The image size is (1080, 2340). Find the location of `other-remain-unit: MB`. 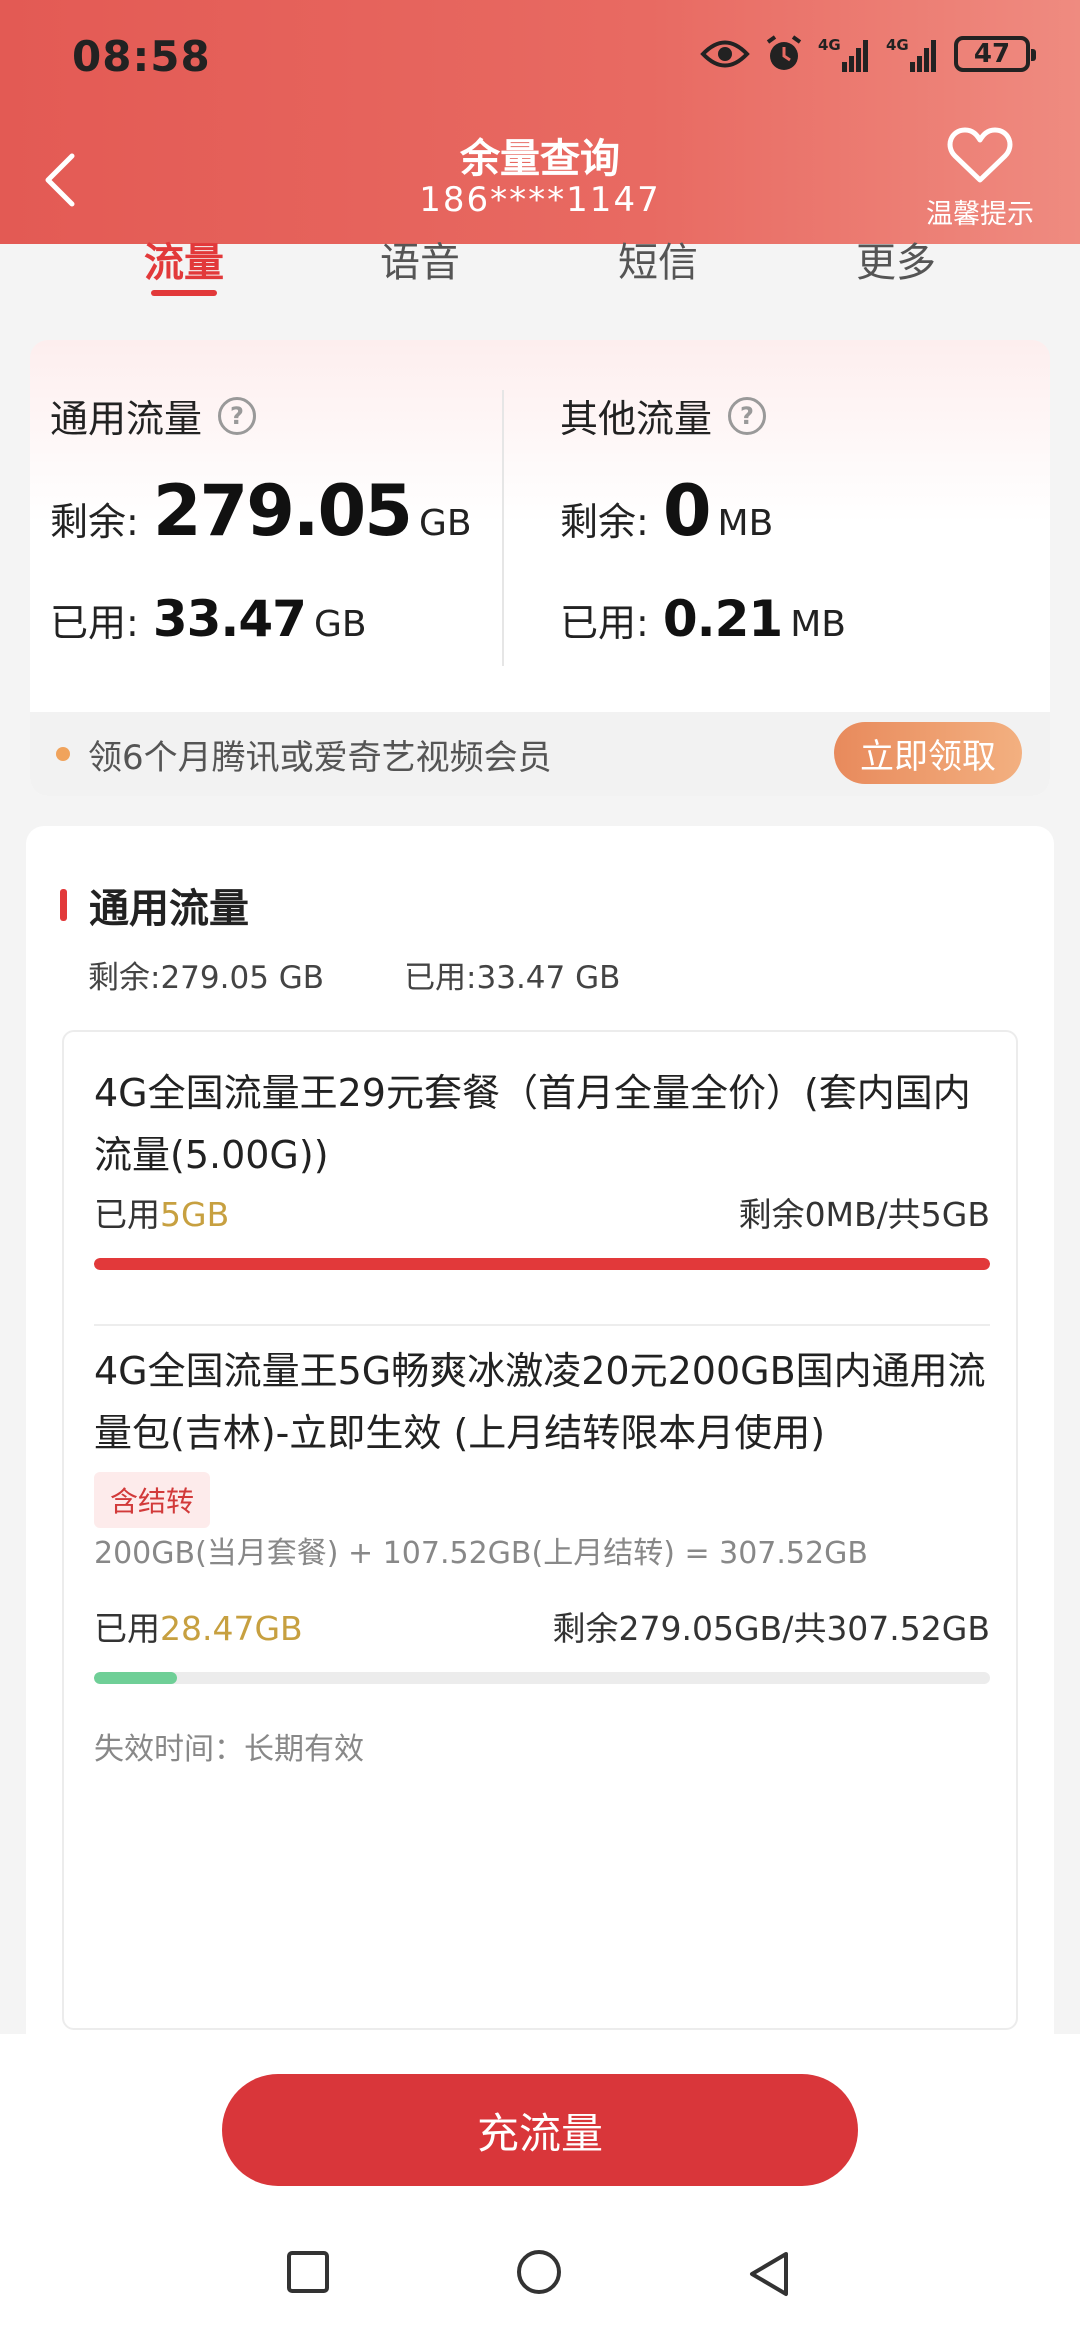

other-remain-unit: MB is located at coordinates (745, 523).